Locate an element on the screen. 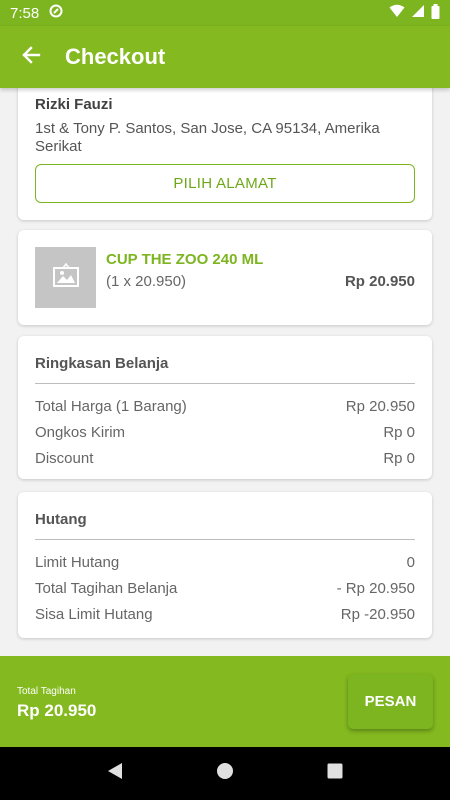 The height and width of the screenshot is (800, 450). row-value: Rp -20.950 is located at coordinates (377, 614).